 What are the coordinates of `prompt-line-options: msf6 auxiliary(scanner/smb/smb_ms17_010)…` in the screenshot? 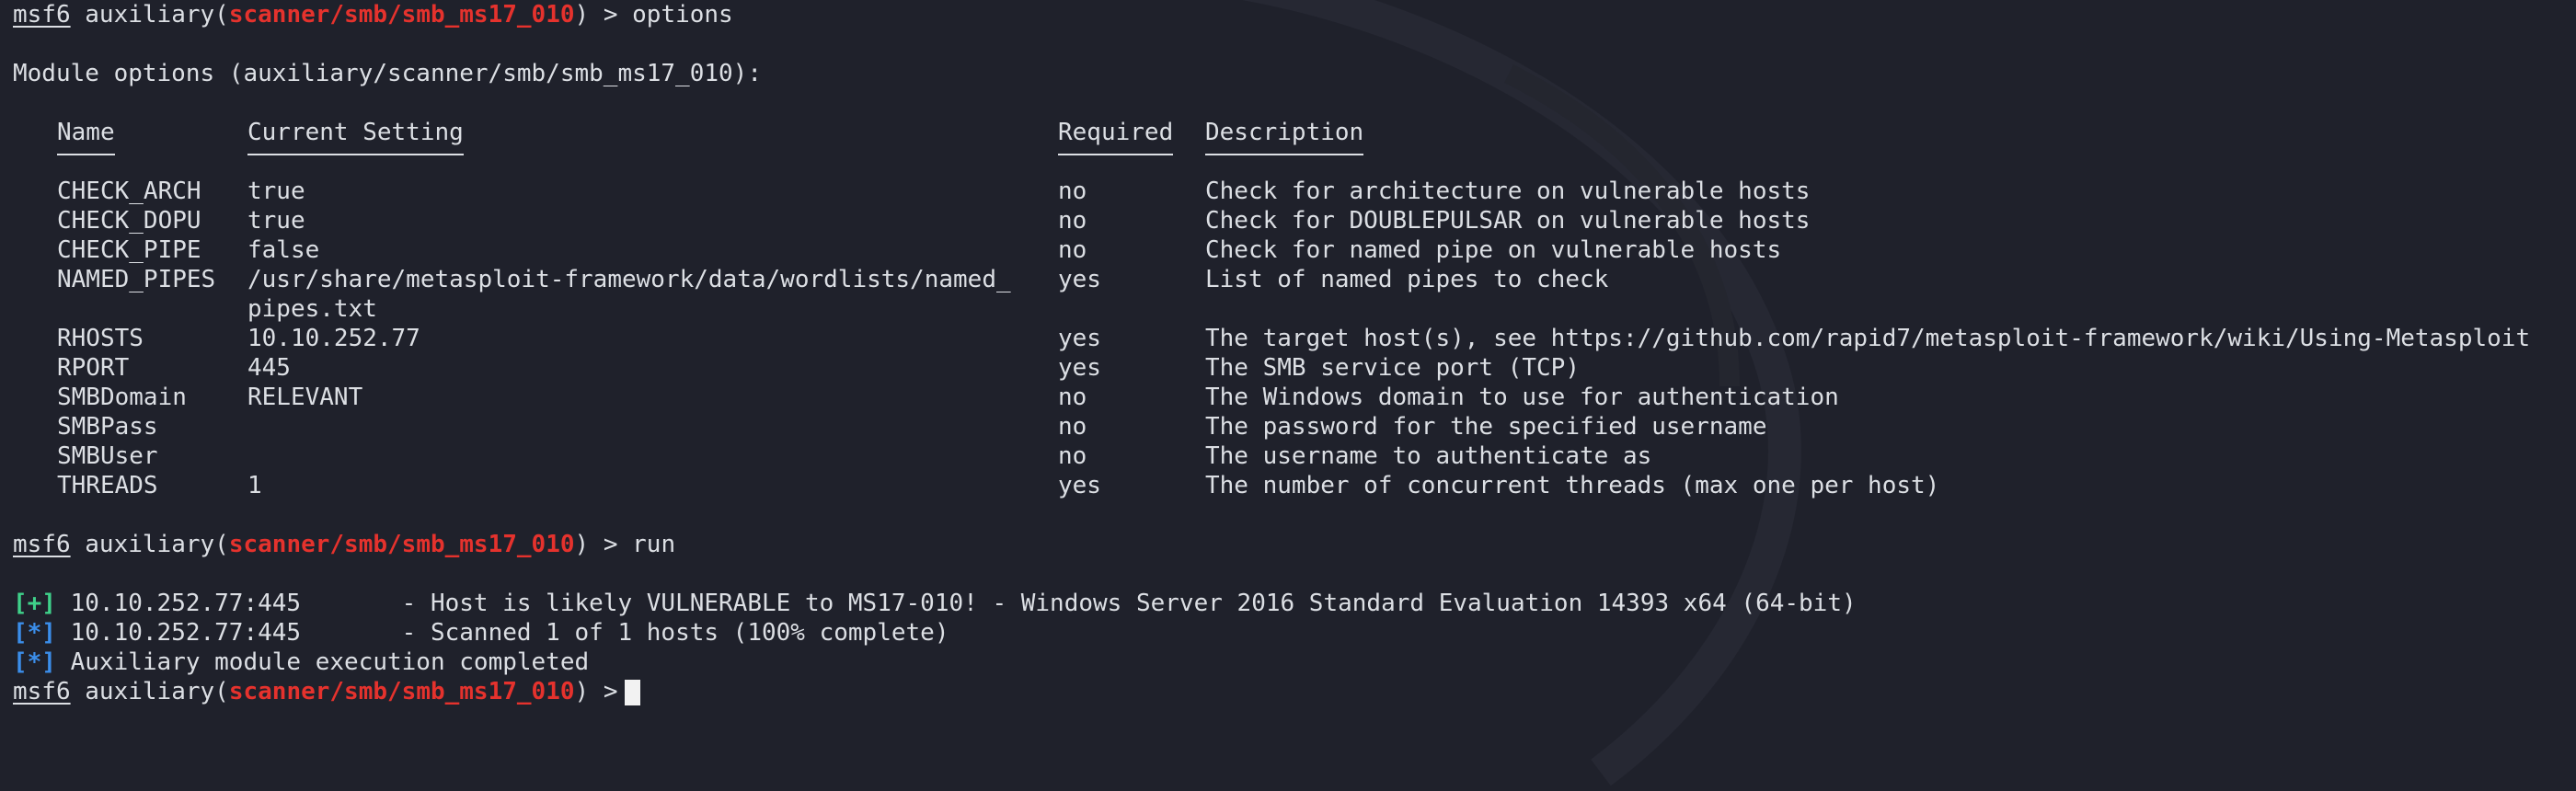 It's located at (373, 15).